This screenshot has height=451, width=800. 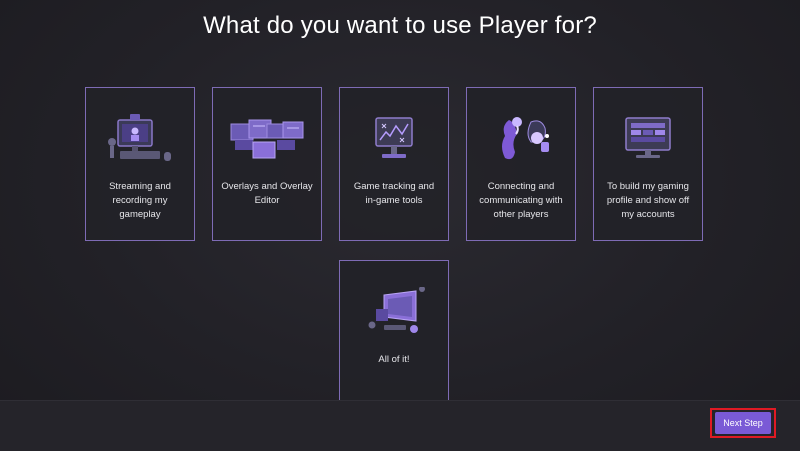 What do you see at coordinates (394, 359) in the screenshot?
I see `card-label-all: All of it!` at bounding box center [394, 359].